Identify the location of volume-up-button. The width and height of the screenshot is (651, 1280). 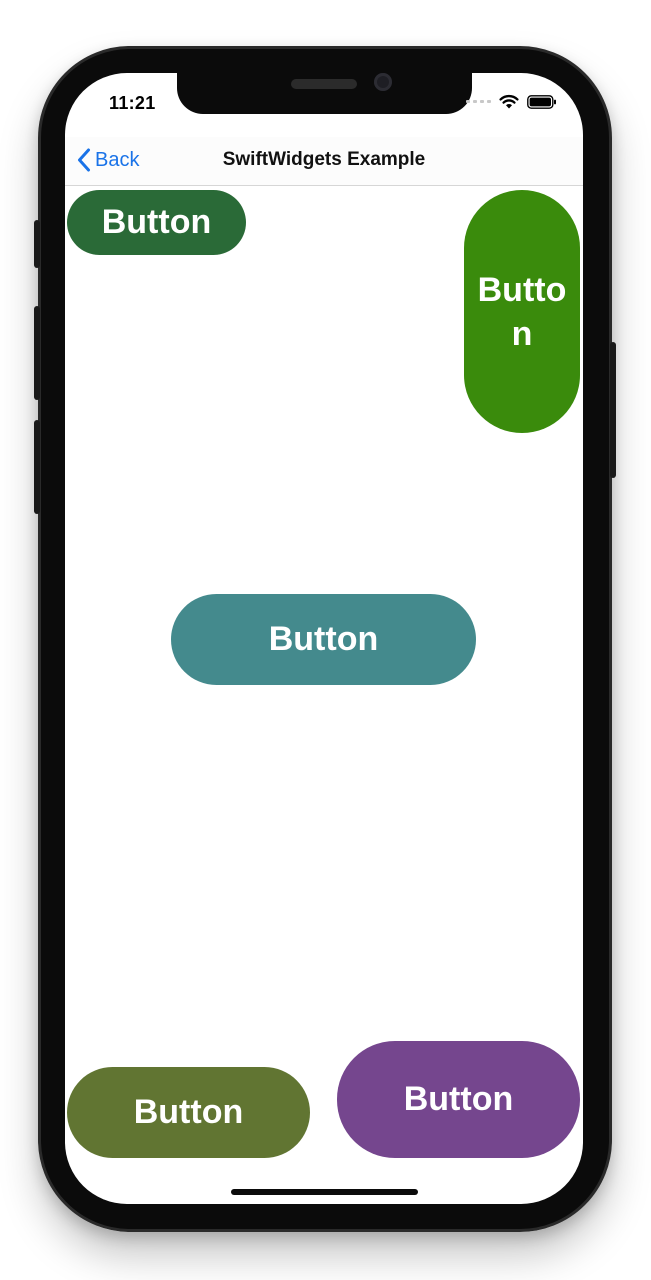
(37, 353).